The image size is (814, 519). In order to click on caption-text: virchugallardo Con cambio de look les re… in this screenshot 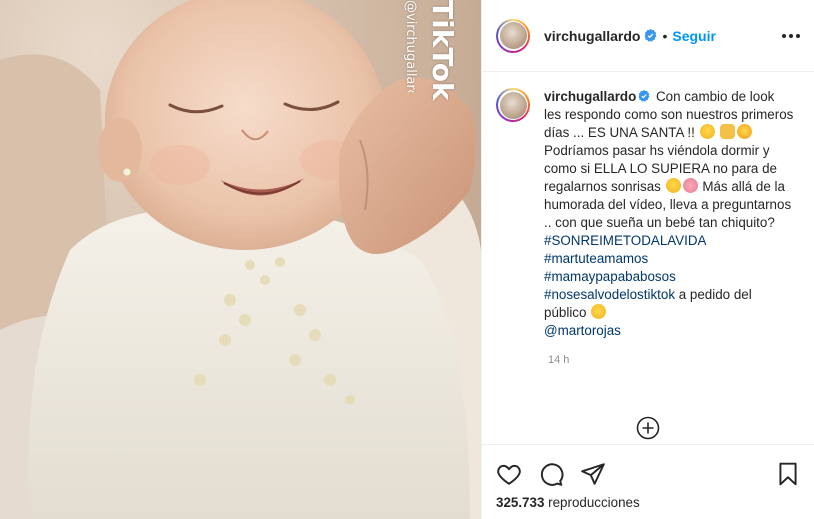, I will do `click(669, 214)`.